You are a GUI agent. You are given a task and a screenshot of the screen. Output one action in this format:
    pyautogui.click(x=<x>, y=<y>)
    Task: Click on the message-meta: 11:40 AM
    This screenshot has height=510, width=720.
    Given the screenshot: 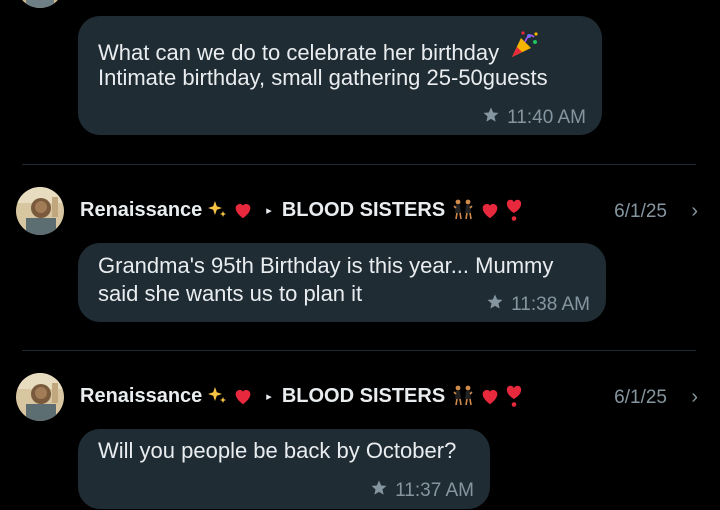 What is the action you would take?
    pyautogui.click(x=534, y=118)
    